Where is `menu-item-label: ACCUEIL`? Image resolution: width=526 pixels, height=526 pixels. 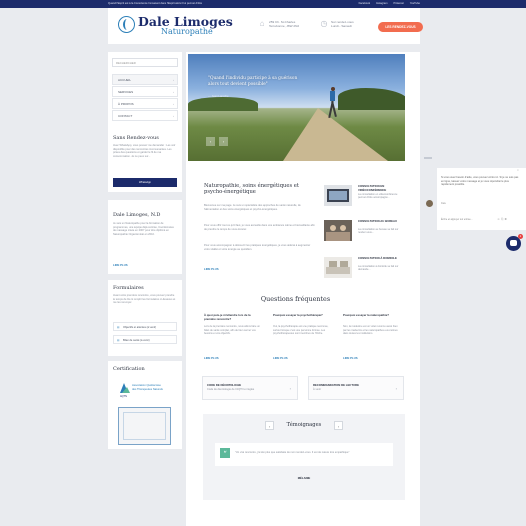
menu-item-label: ACCUEIL is located at coordinates (125, 80).